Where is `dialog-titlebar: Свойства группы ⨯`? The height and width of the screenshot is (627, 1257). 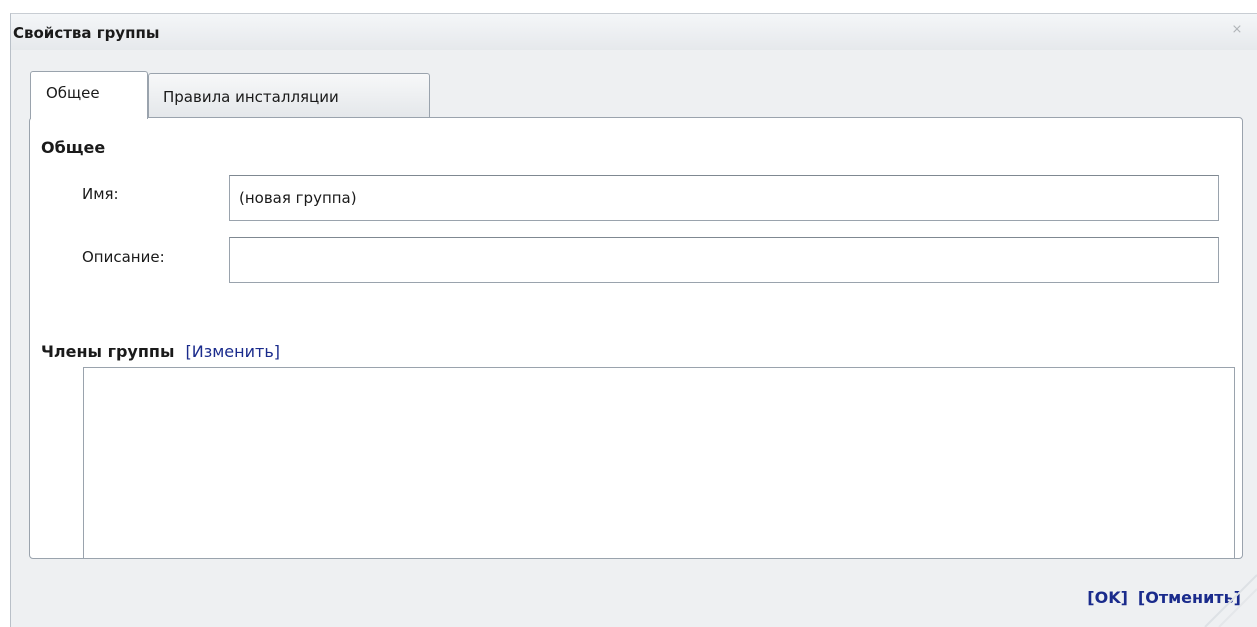
dialog-titlebar: Свойства группы ⨯ is located at coordinates (634, 32).